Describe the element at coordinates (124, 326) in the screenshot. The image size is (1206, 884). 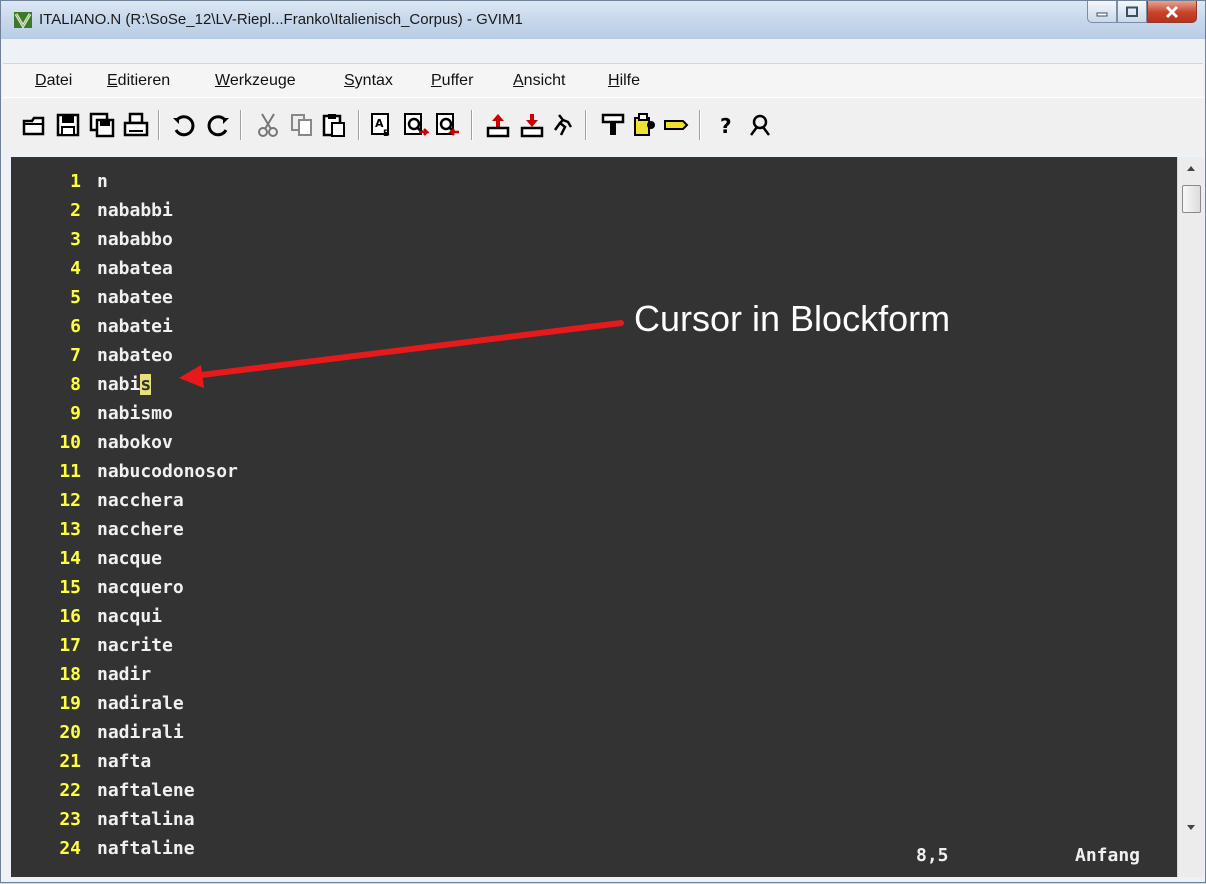
I see `text-line: 6 nabatei` at that location.